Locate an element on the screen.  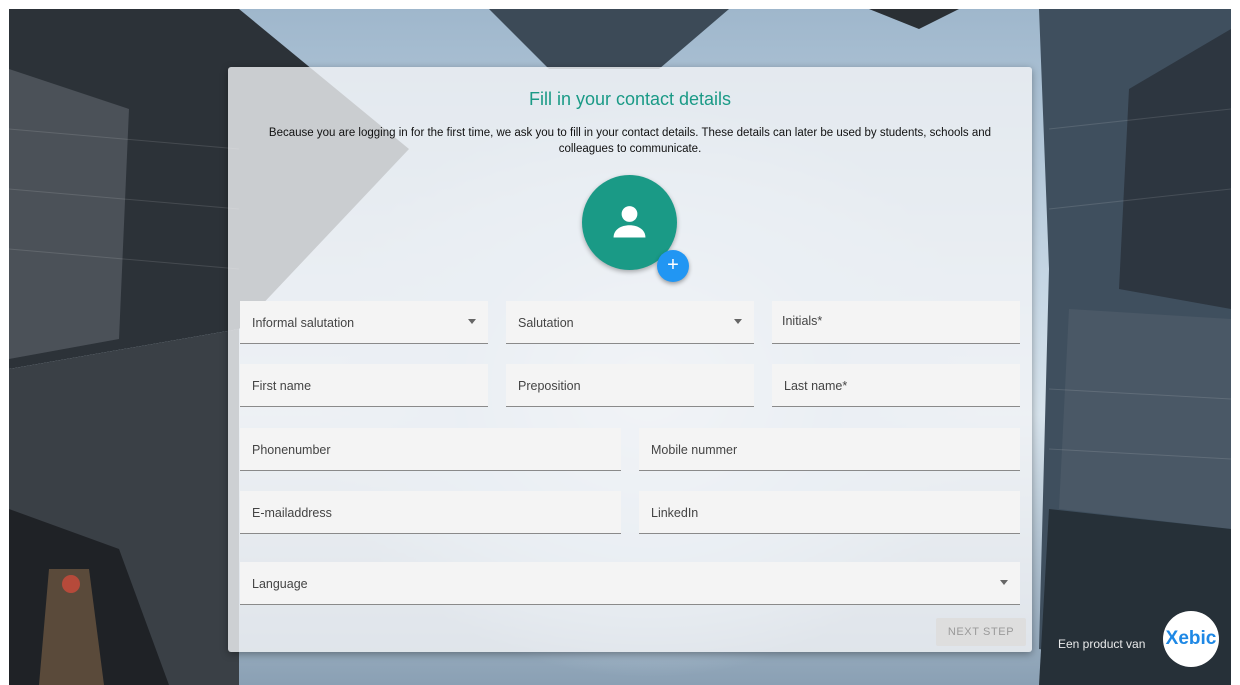
email-label: E-mailaddress is located at coordinates (292, 513).